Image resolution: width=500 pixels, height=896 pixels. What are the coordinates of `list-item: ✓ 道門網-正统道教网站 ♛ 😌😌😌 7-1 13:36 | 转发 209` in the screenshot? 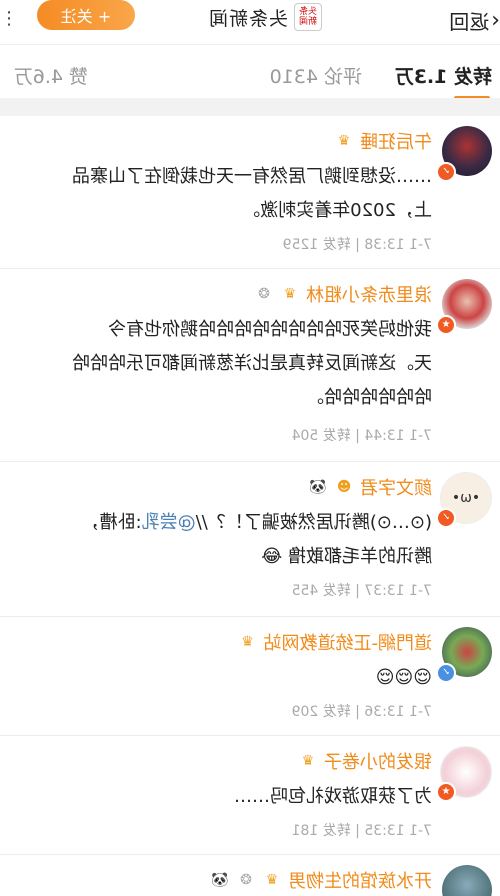 It's located at (250, 676).